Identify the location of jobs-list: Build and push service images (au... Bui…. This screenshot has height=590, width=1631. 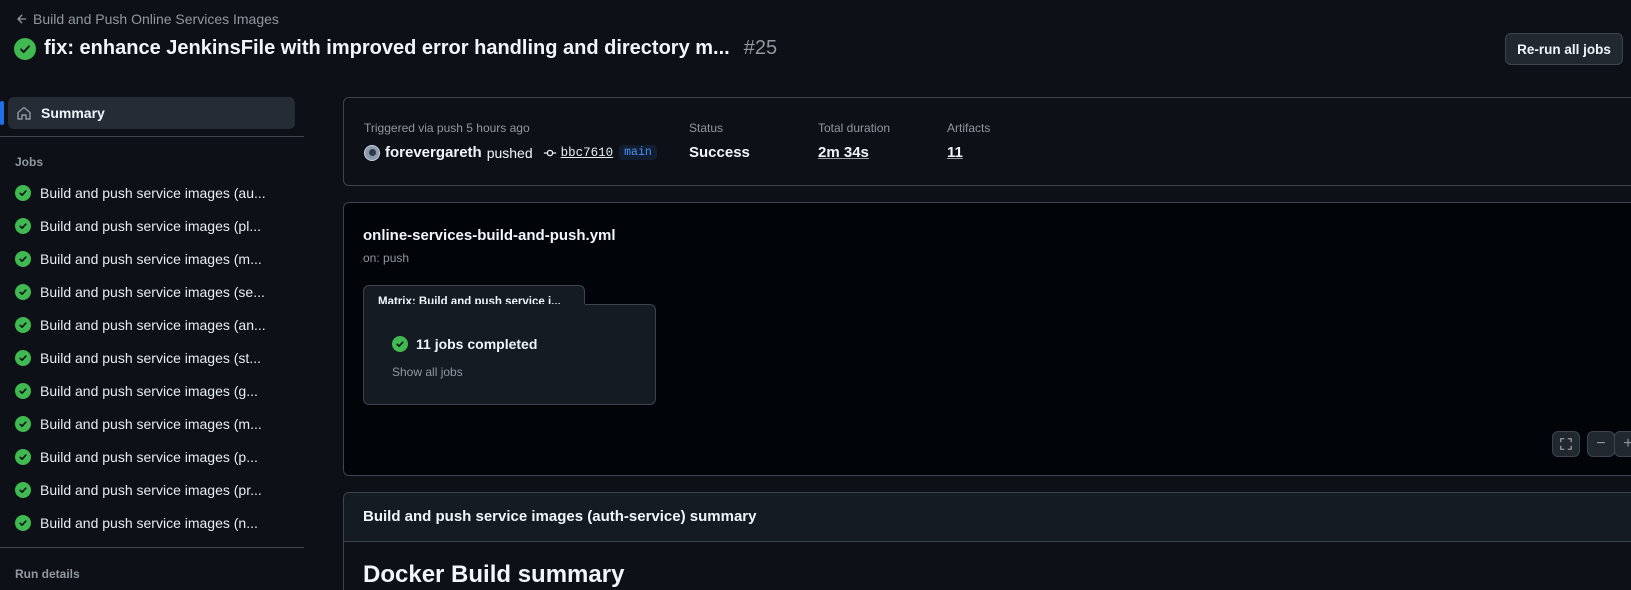
(140, 357).